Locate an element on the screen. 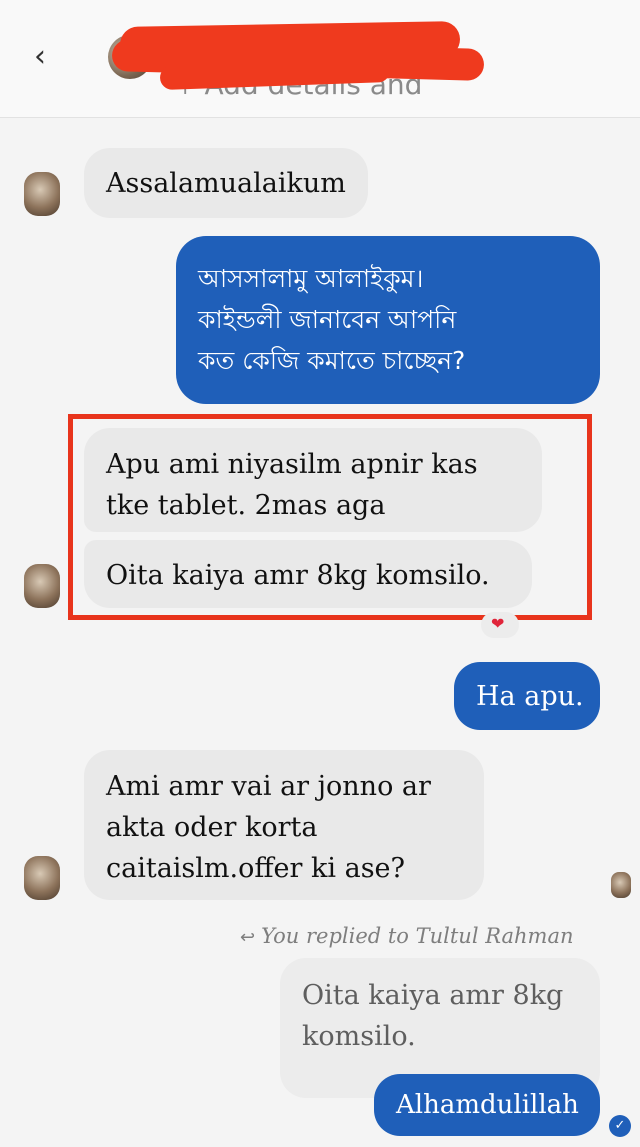 This screenshot has height=1147, width=640. message-line: Ha apu. is located at coordinates (530, 696).